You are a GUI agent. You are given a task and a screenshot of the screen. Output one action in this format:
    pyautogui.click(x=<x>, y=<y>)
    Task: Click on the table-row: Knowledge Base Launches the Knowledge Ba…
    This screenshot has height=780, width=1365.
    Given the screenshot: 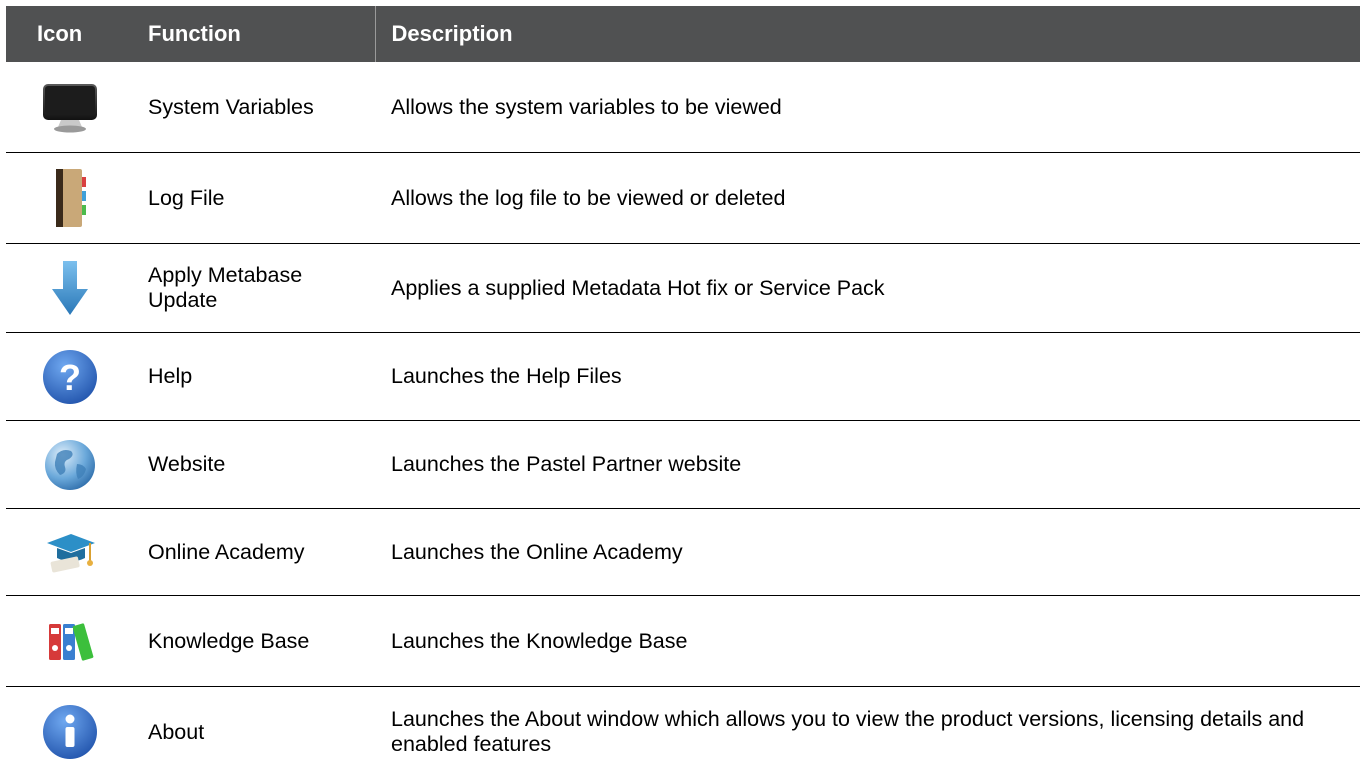 What is the action you would take?
    pyautogui.click(x=683, y=641)
    